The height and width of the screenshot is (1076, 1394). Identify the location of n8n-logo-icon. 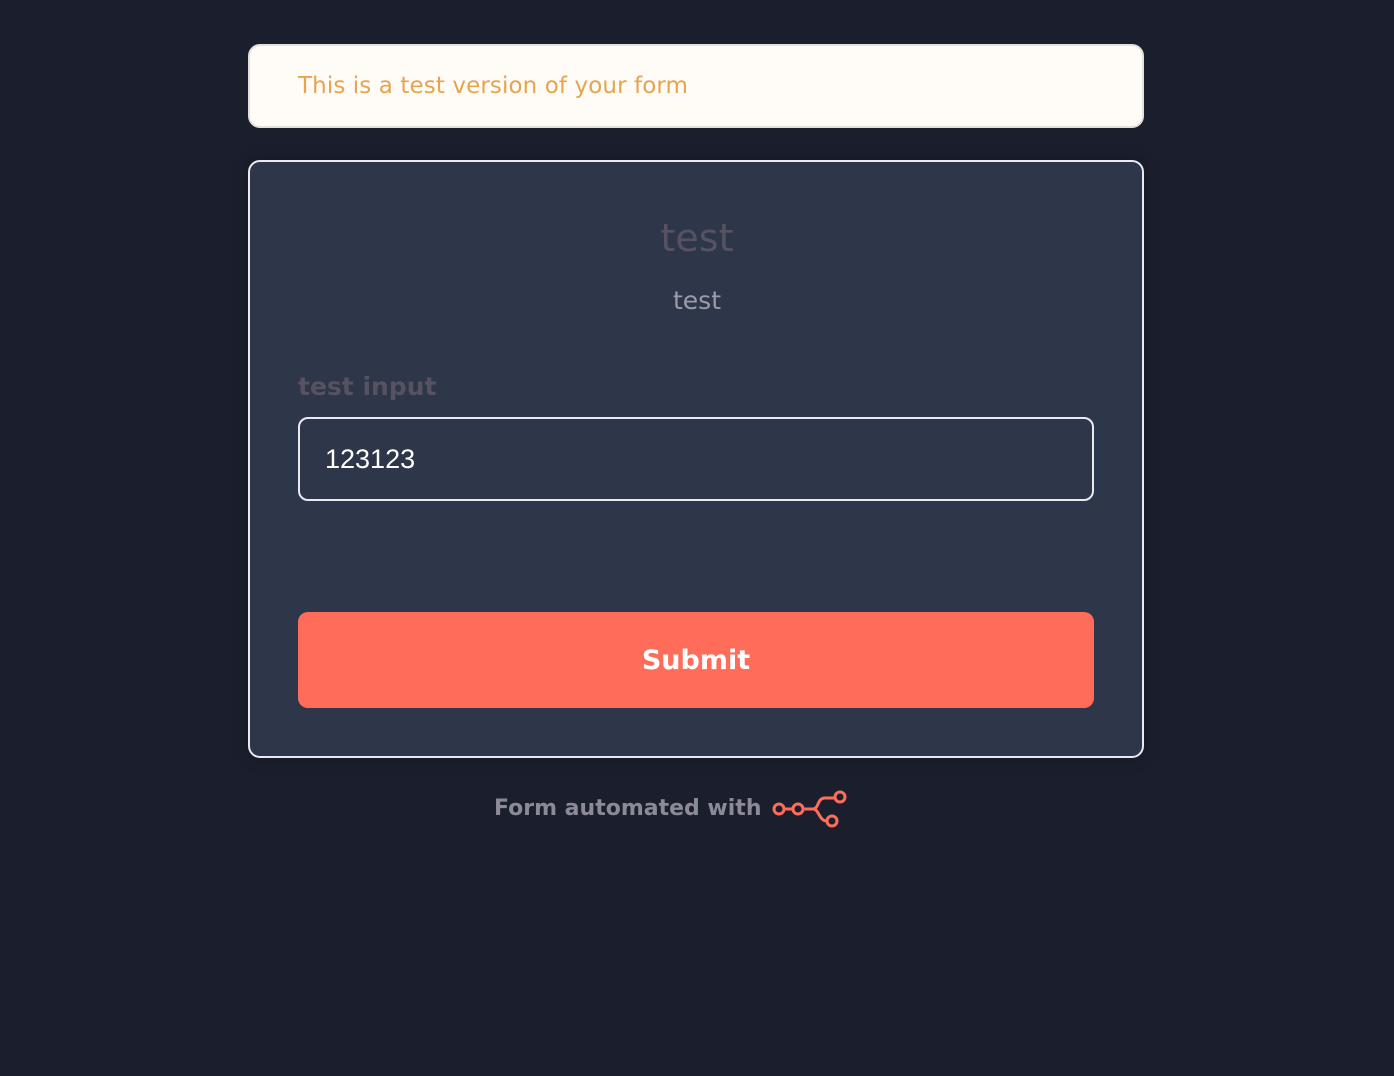
(811, 809).